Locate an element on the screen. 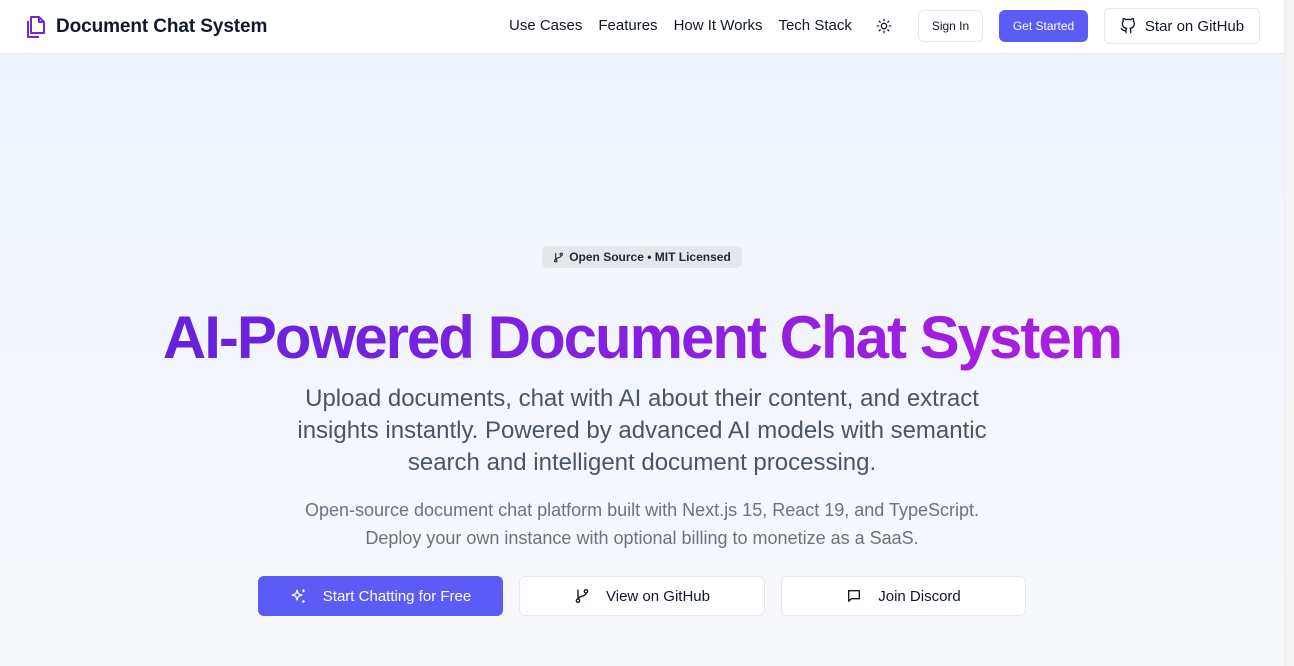  brand-title: Document Chat System is located at coordinates (162, 26).